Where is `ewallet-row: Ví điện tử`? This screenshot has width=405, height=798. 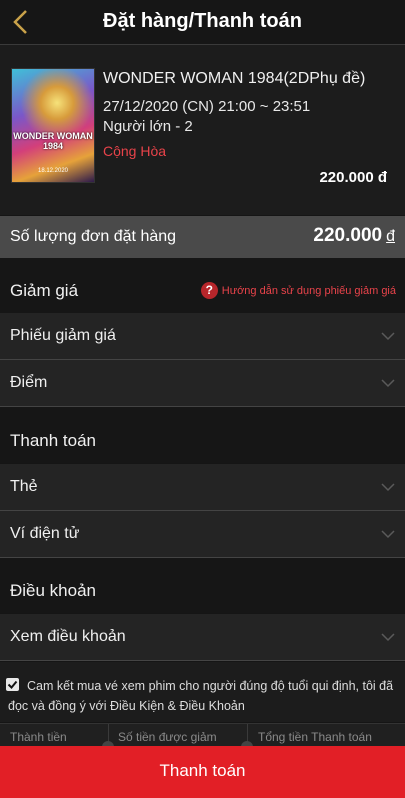
ewallet-row: Ví điện tử is located at coordinates (202, 534).